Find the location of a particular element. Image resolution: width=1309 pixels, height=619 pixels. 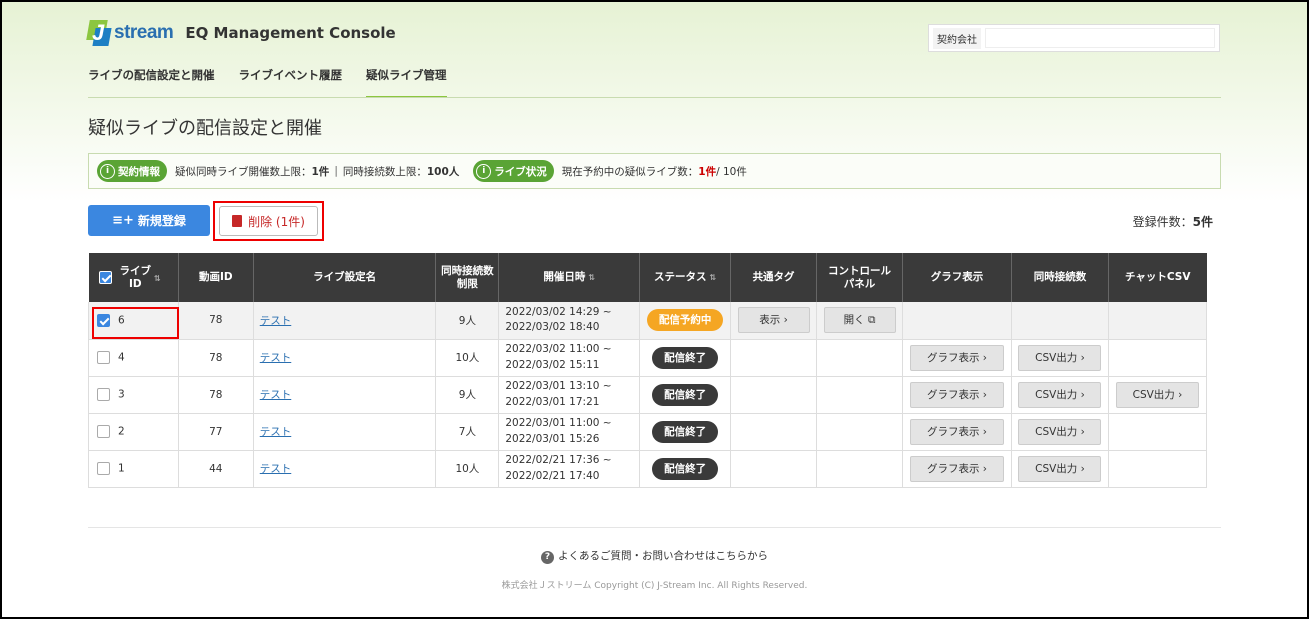

jstream-logo: J stream EQ Management Console is located at coordinates (241, 33).